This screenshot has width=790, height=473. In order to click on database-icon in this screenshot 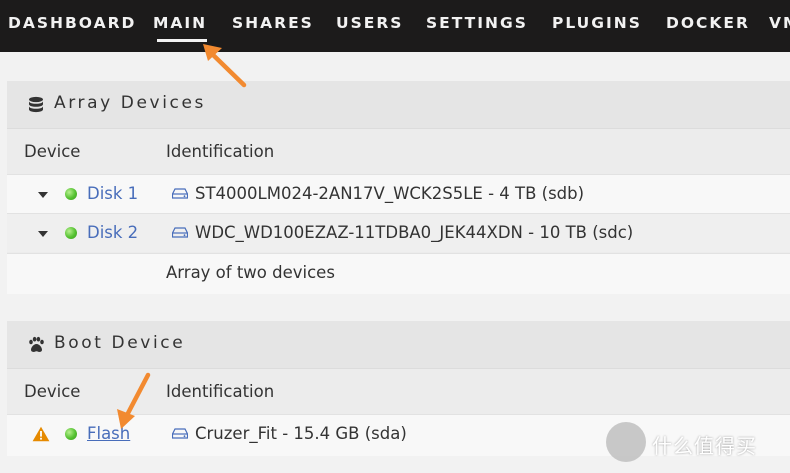, I will do `click(36, 104)`.